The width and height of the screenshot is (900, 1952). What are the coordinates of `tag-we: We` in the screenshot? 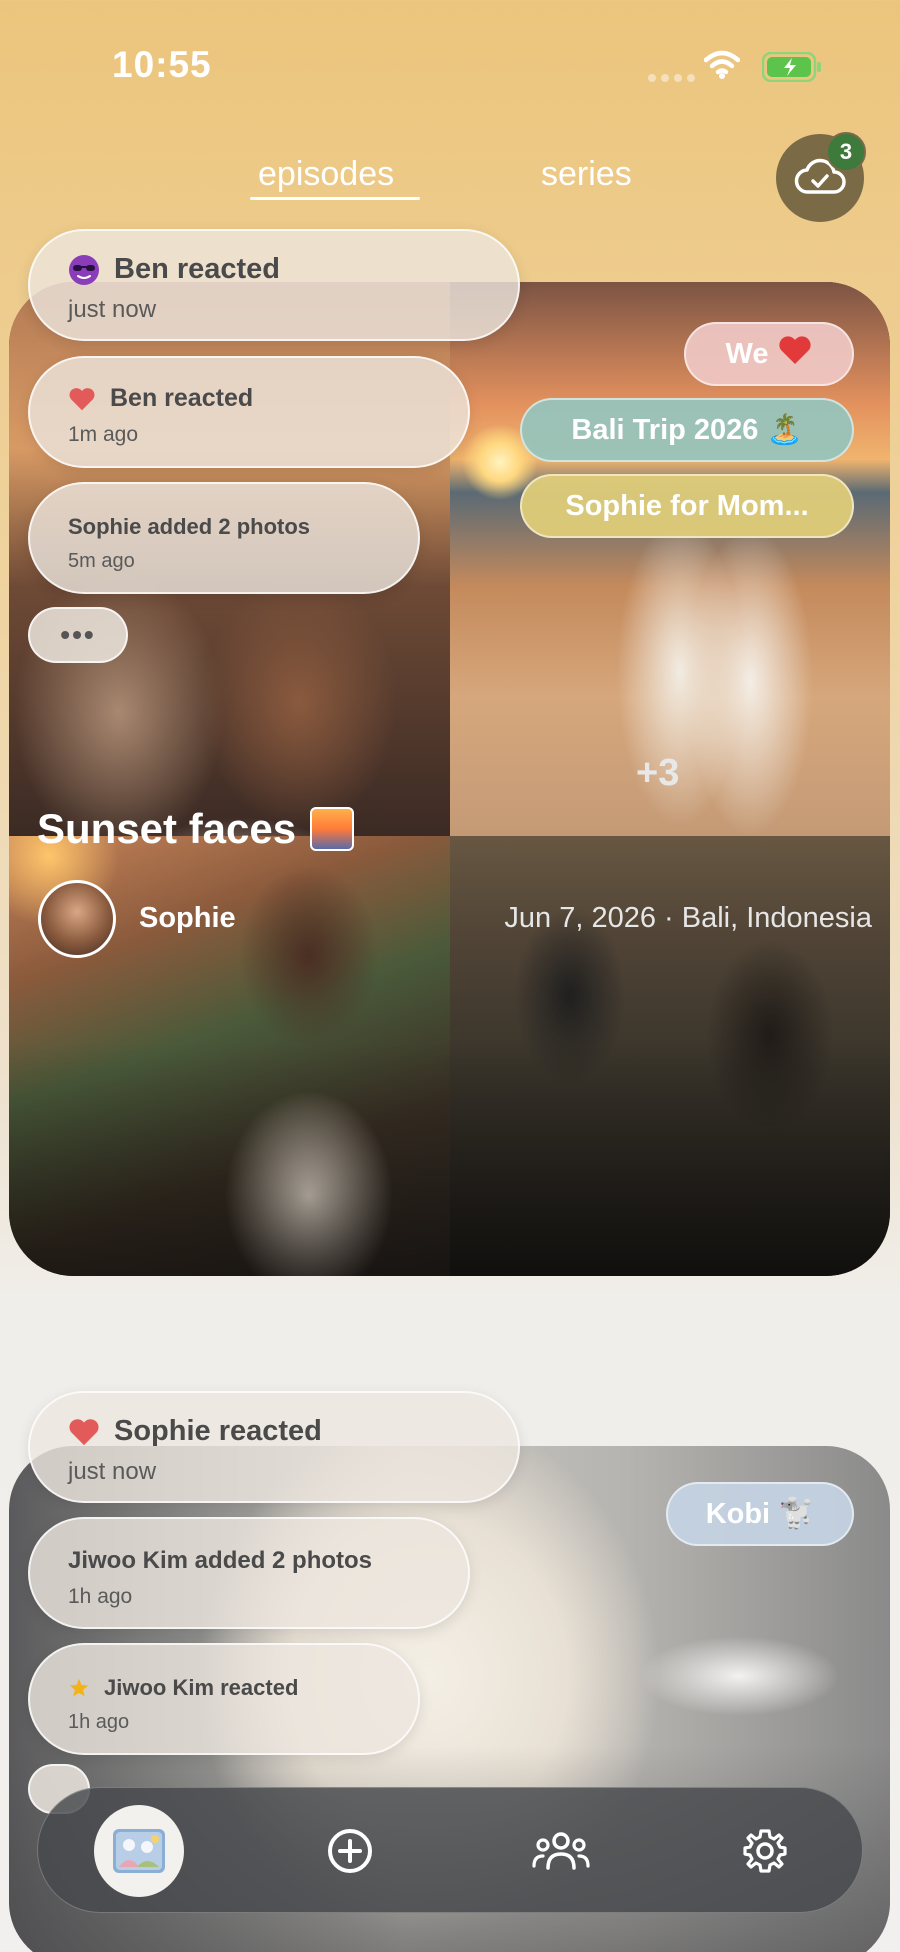 It's located at (769, 354).